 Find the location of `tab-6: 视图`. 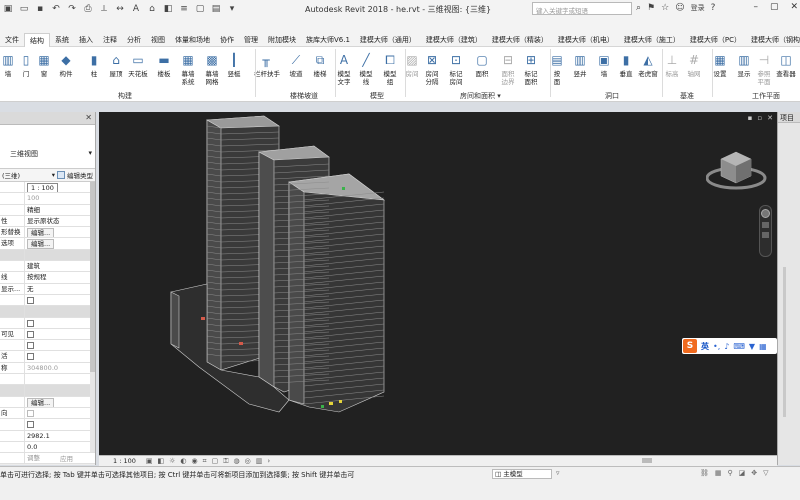

tab-6: 视图 is located at coordinates (158, 40).